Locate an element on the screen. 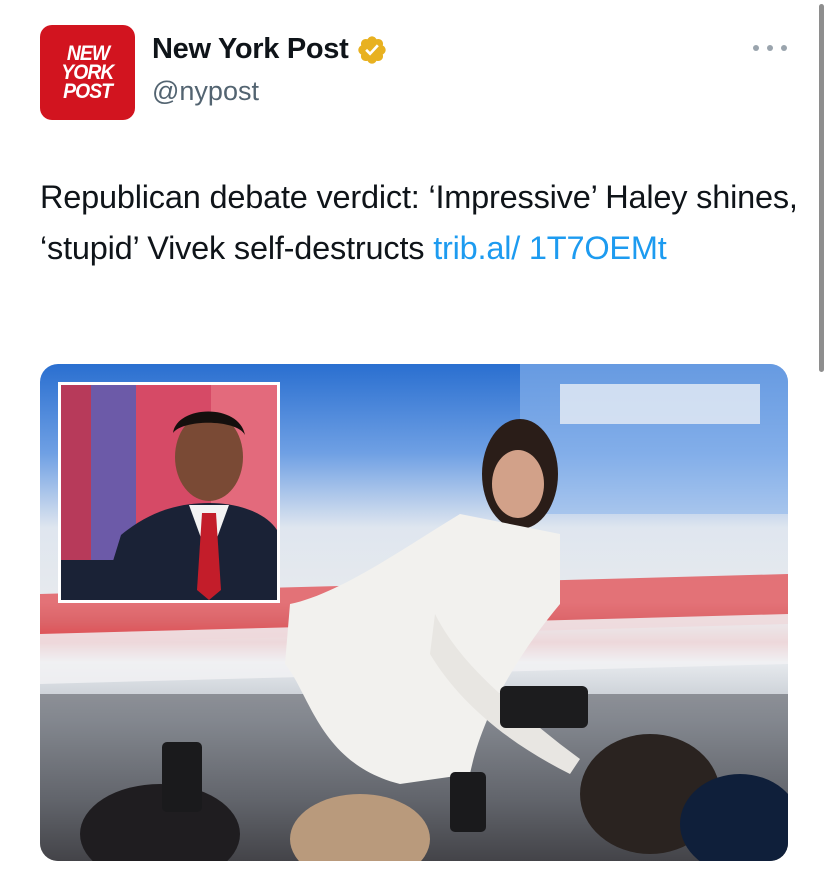  inset-photo-image is located at coordinates (169, 492).